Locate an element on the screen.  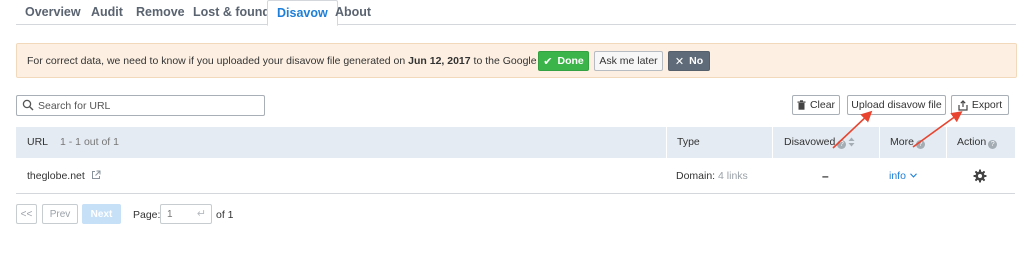
results-count: 1 - 1 out of 1 is located at coordinates (89, 142).